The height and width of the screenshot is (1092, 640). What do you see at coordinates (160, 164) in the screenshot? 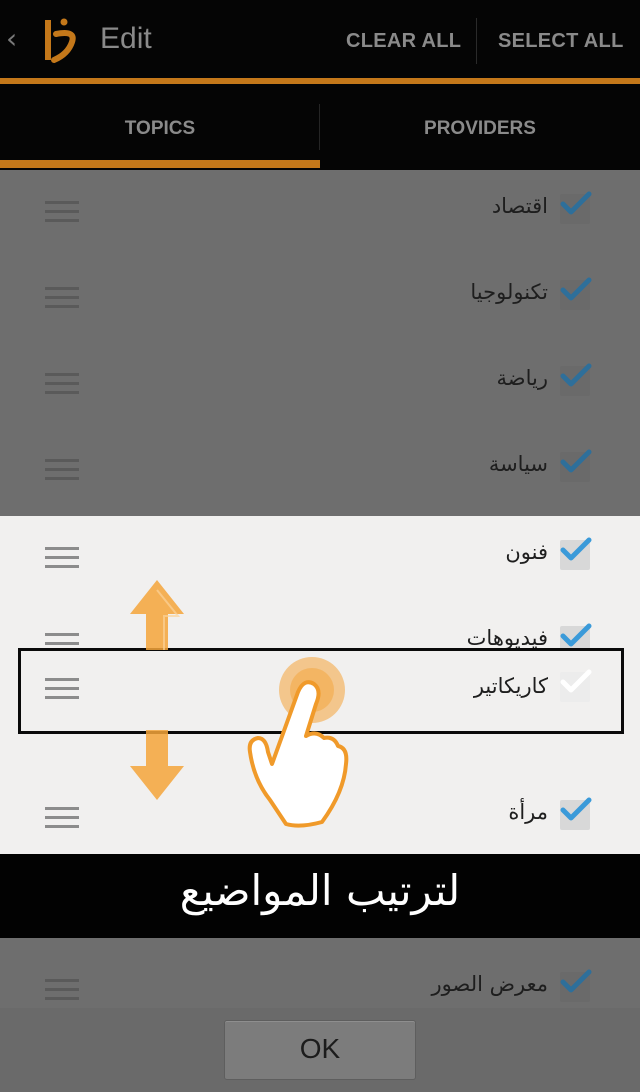
I see `tab-selected-indicator` at bounding box center [160, 164].